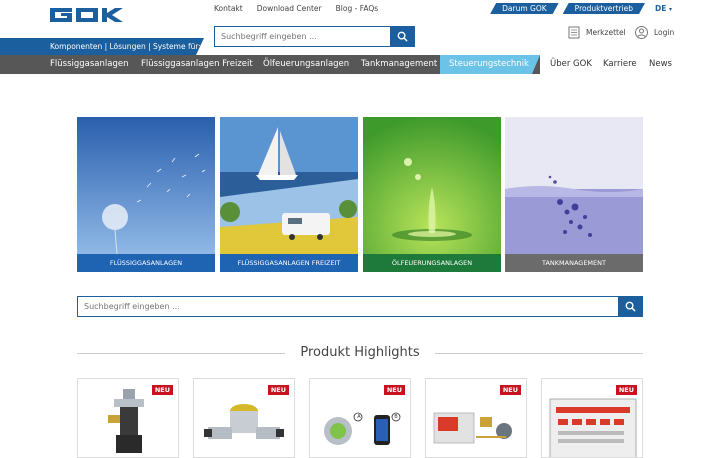 Image resolution: width=720 pixels, height=458 pixels. I want to click on highlights-heading: Produkt Highlights, so click(360, 353).